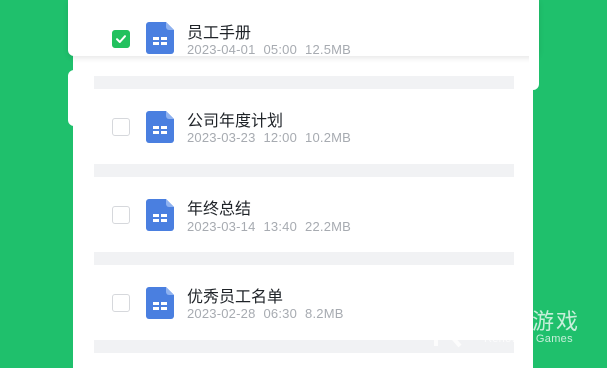 The image size is (607, 368). Describe the element at coordinates (454, 326) in the screenshot. I see `renowan-logo-icon` at that location.